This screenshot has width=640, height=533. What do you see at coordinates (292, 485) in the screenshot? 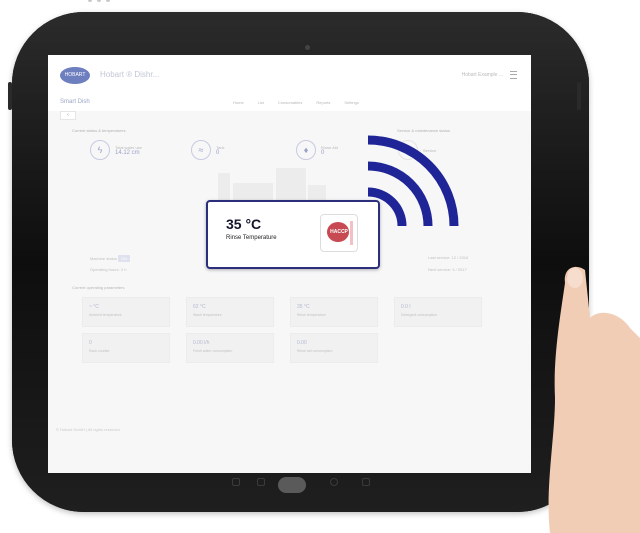
I see `home-button` at bounding box center [292, 485].